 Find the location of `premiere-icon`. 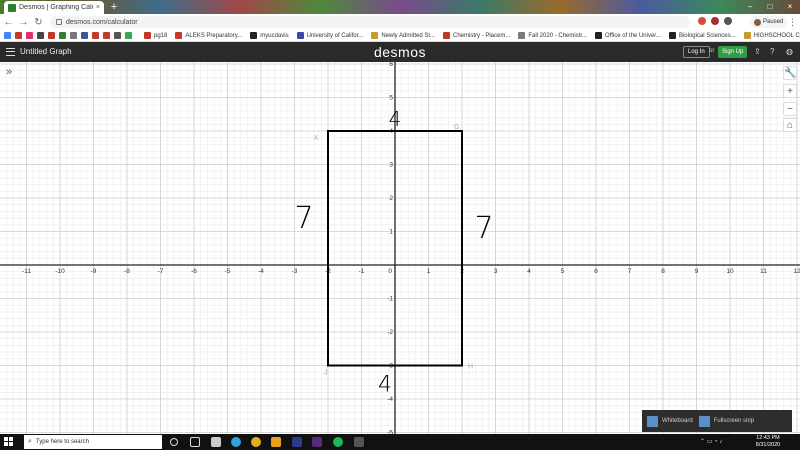

premiere-icon is located at coordinates (317, 442).